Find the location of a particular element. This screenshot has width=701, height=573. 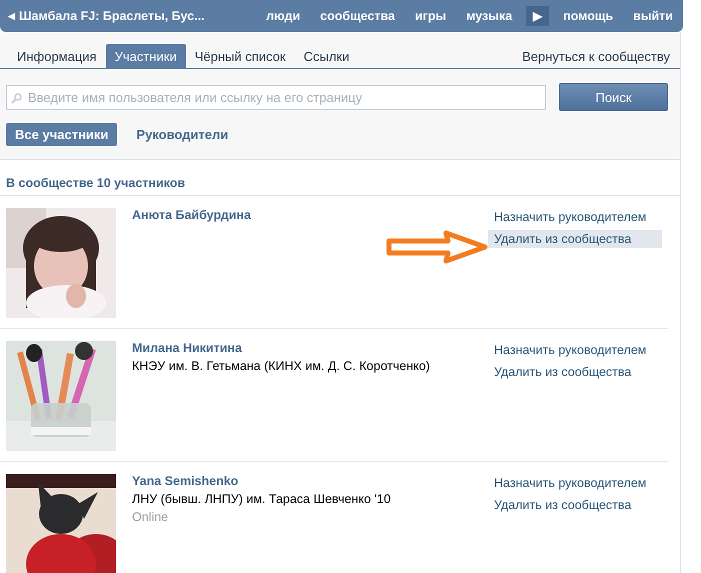

search-button: Поиск is located at coordinates (613, 97).